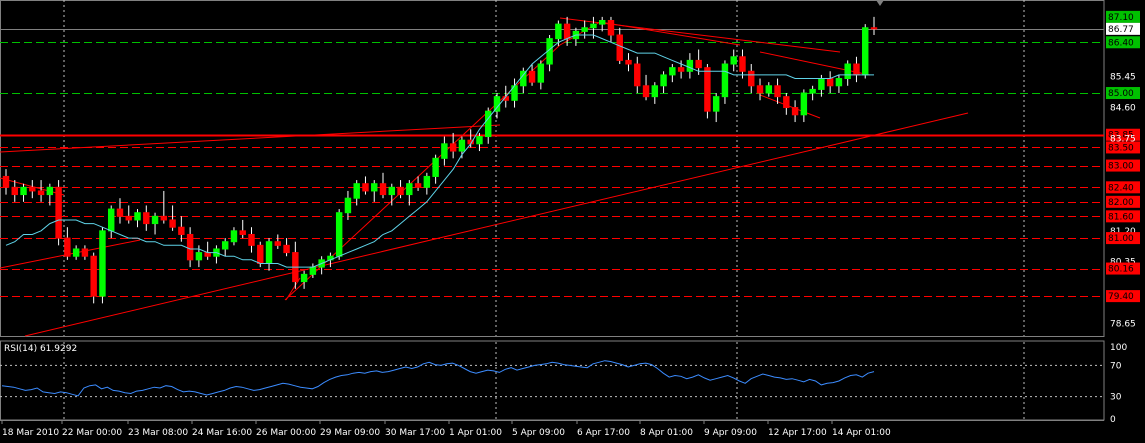 This screenshot has height=443, width=1145. Describe the element at coordinates (415, 433) in the screenshot. I see `time-tick-label: 30 Mar 17:00` at that location.